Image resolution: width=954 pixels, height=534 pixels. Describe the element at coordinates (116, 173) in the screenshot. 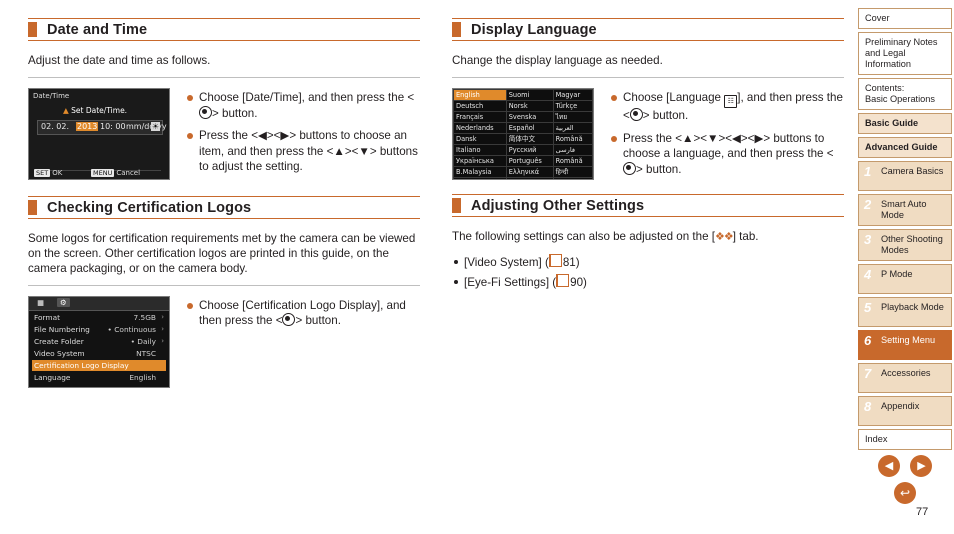

I see `dt-footer-menu: MENU Cancel` at that location.